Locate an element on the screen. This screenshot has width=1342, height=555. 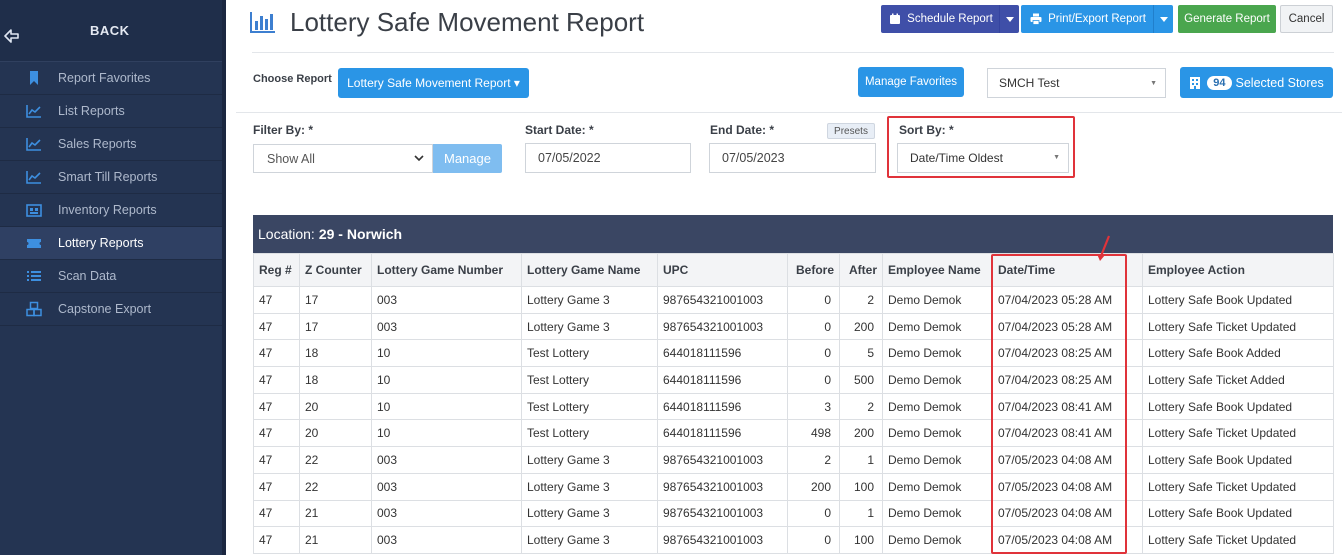
sidebar-item-lottery-reports: Lottery Reports is located at coordinates (113, 243).